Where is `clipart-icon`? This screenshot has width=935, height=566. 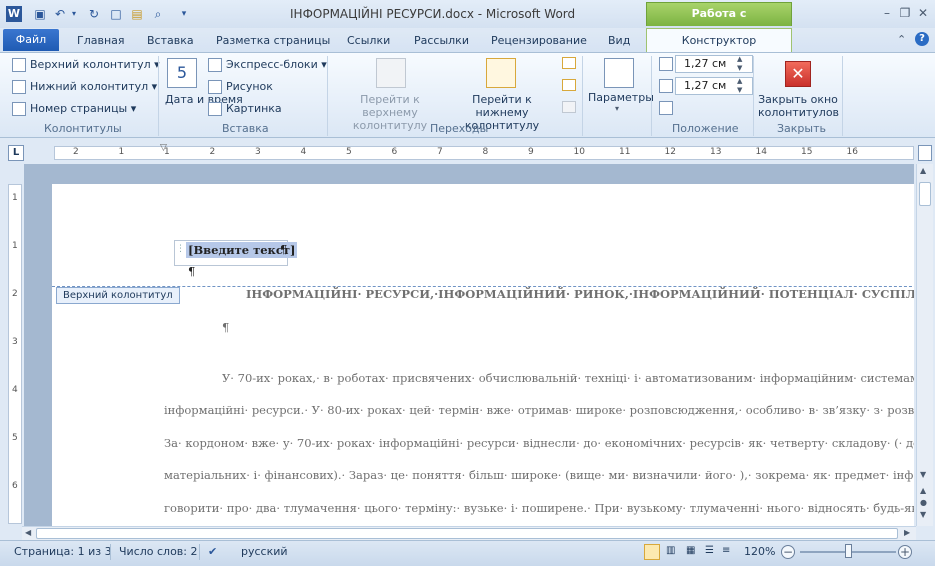
clipart-icon is located at coordinates (215, 109).